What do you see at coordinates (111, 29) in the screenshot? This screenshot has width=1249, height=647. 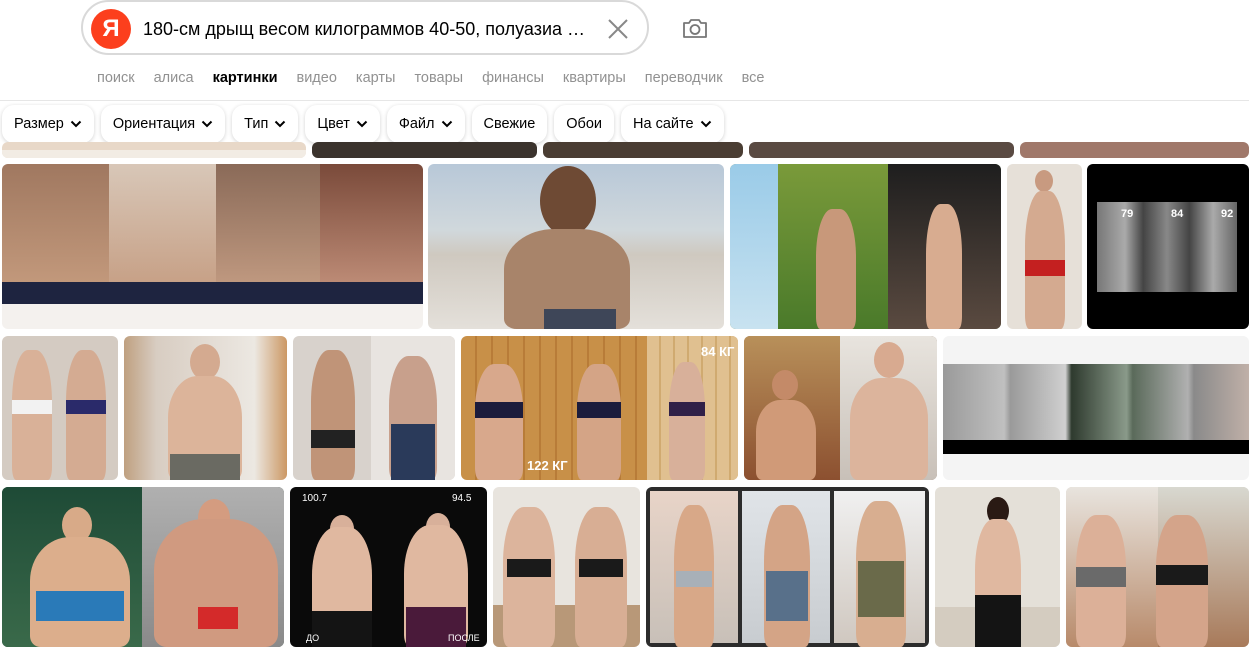 I see `yandex-logo: Я` at bounding box center [111, 29].